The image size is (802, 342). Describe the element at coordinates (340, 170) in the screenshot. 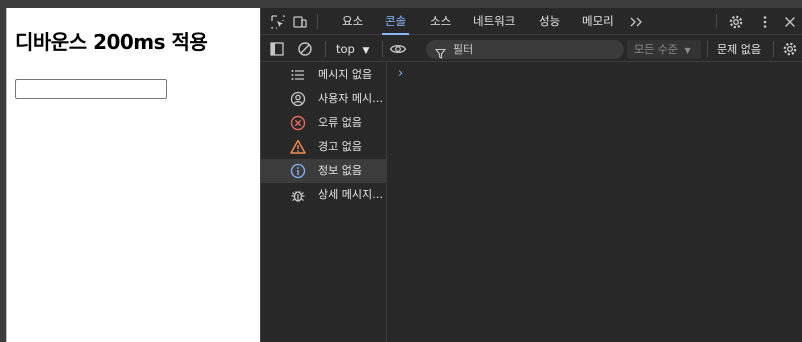

I see `sidebar-item-label: 정보 없음` at that location.